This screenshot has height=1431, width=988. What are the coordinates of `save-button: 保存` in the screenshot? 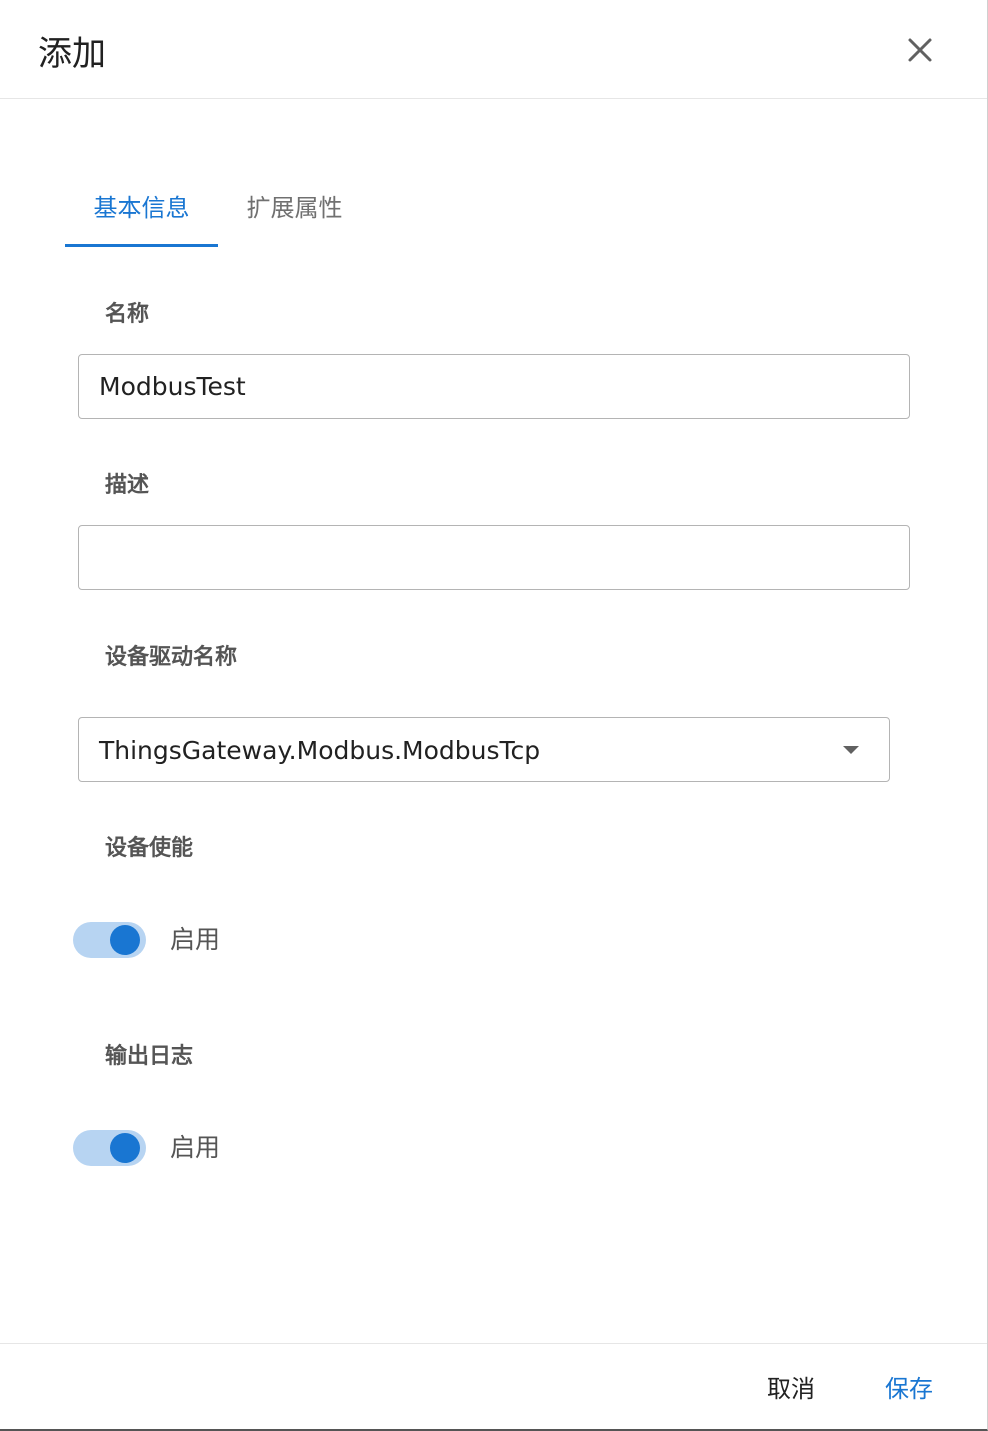 It's located at (909, 1389).